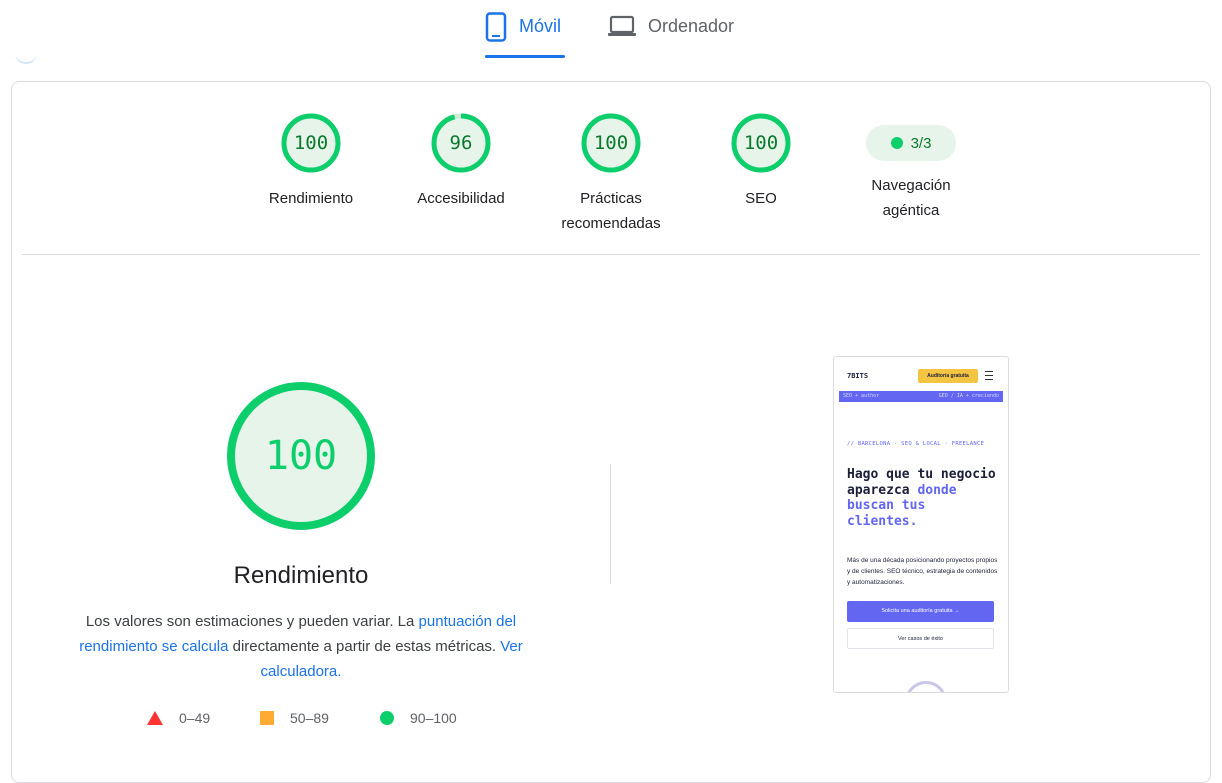  Describe the element at coordinates (911, 185) in the screenshot. I see `gauge-label-line: Navegación` at that location.